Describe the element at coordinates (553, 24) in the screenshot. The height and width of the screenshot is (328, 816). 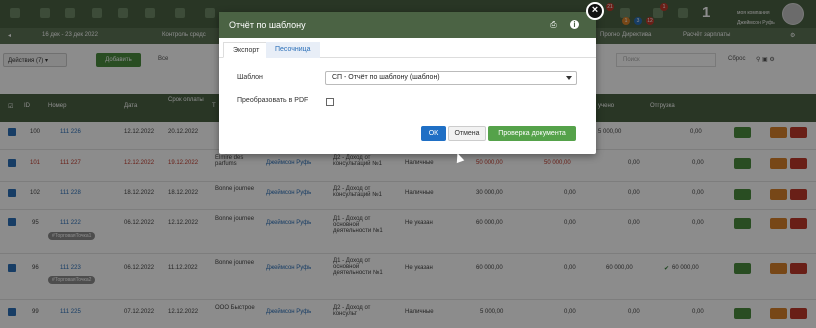
I see `print-icon: ⎙` at that location.